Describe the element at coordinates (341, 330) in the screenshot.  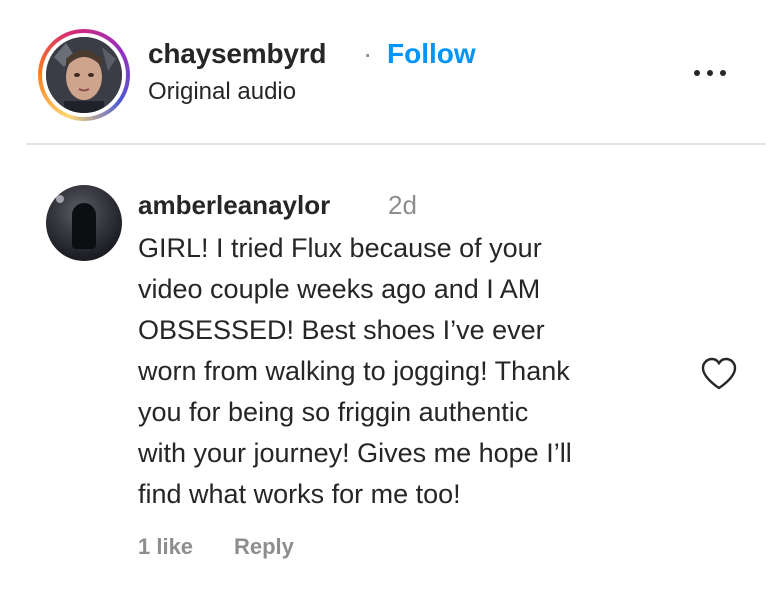
I see `comment-line: OBSESSED! Best shoes I’ve ever` at that location.